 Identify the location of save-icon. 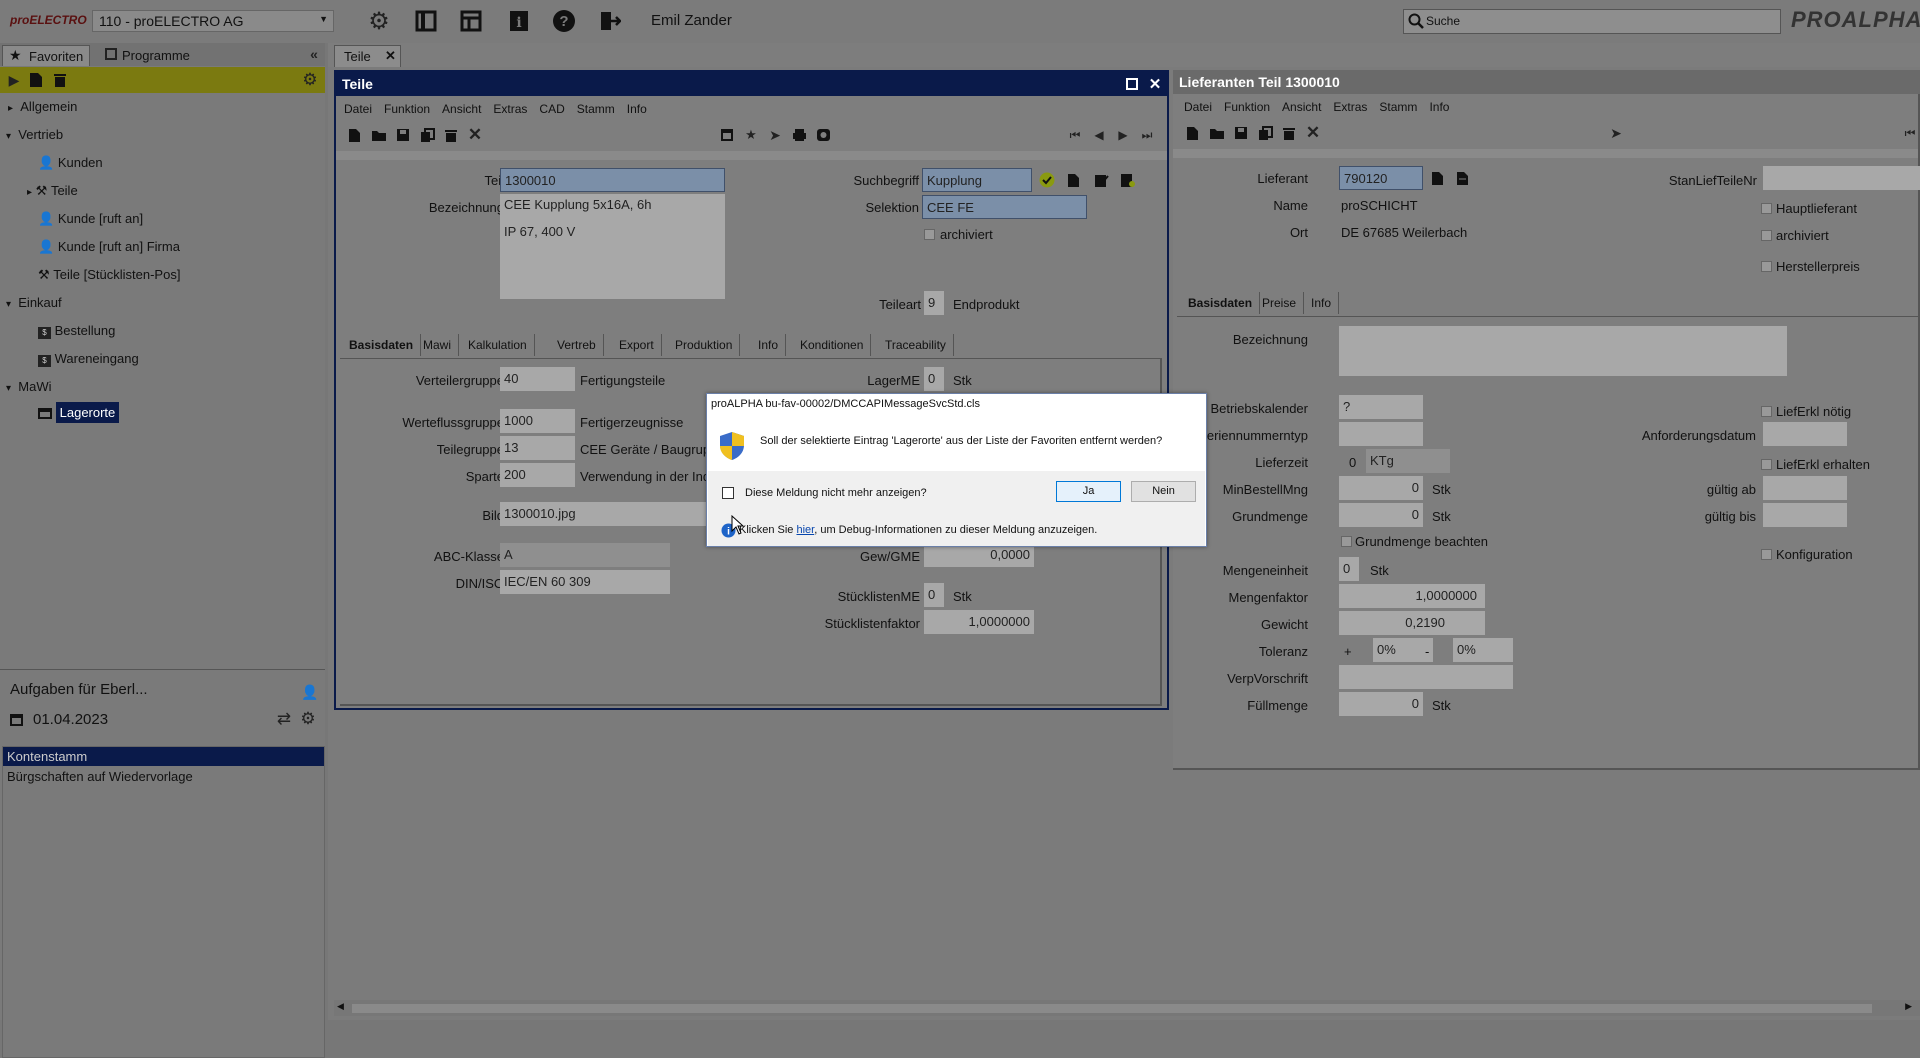
(1241, 133).